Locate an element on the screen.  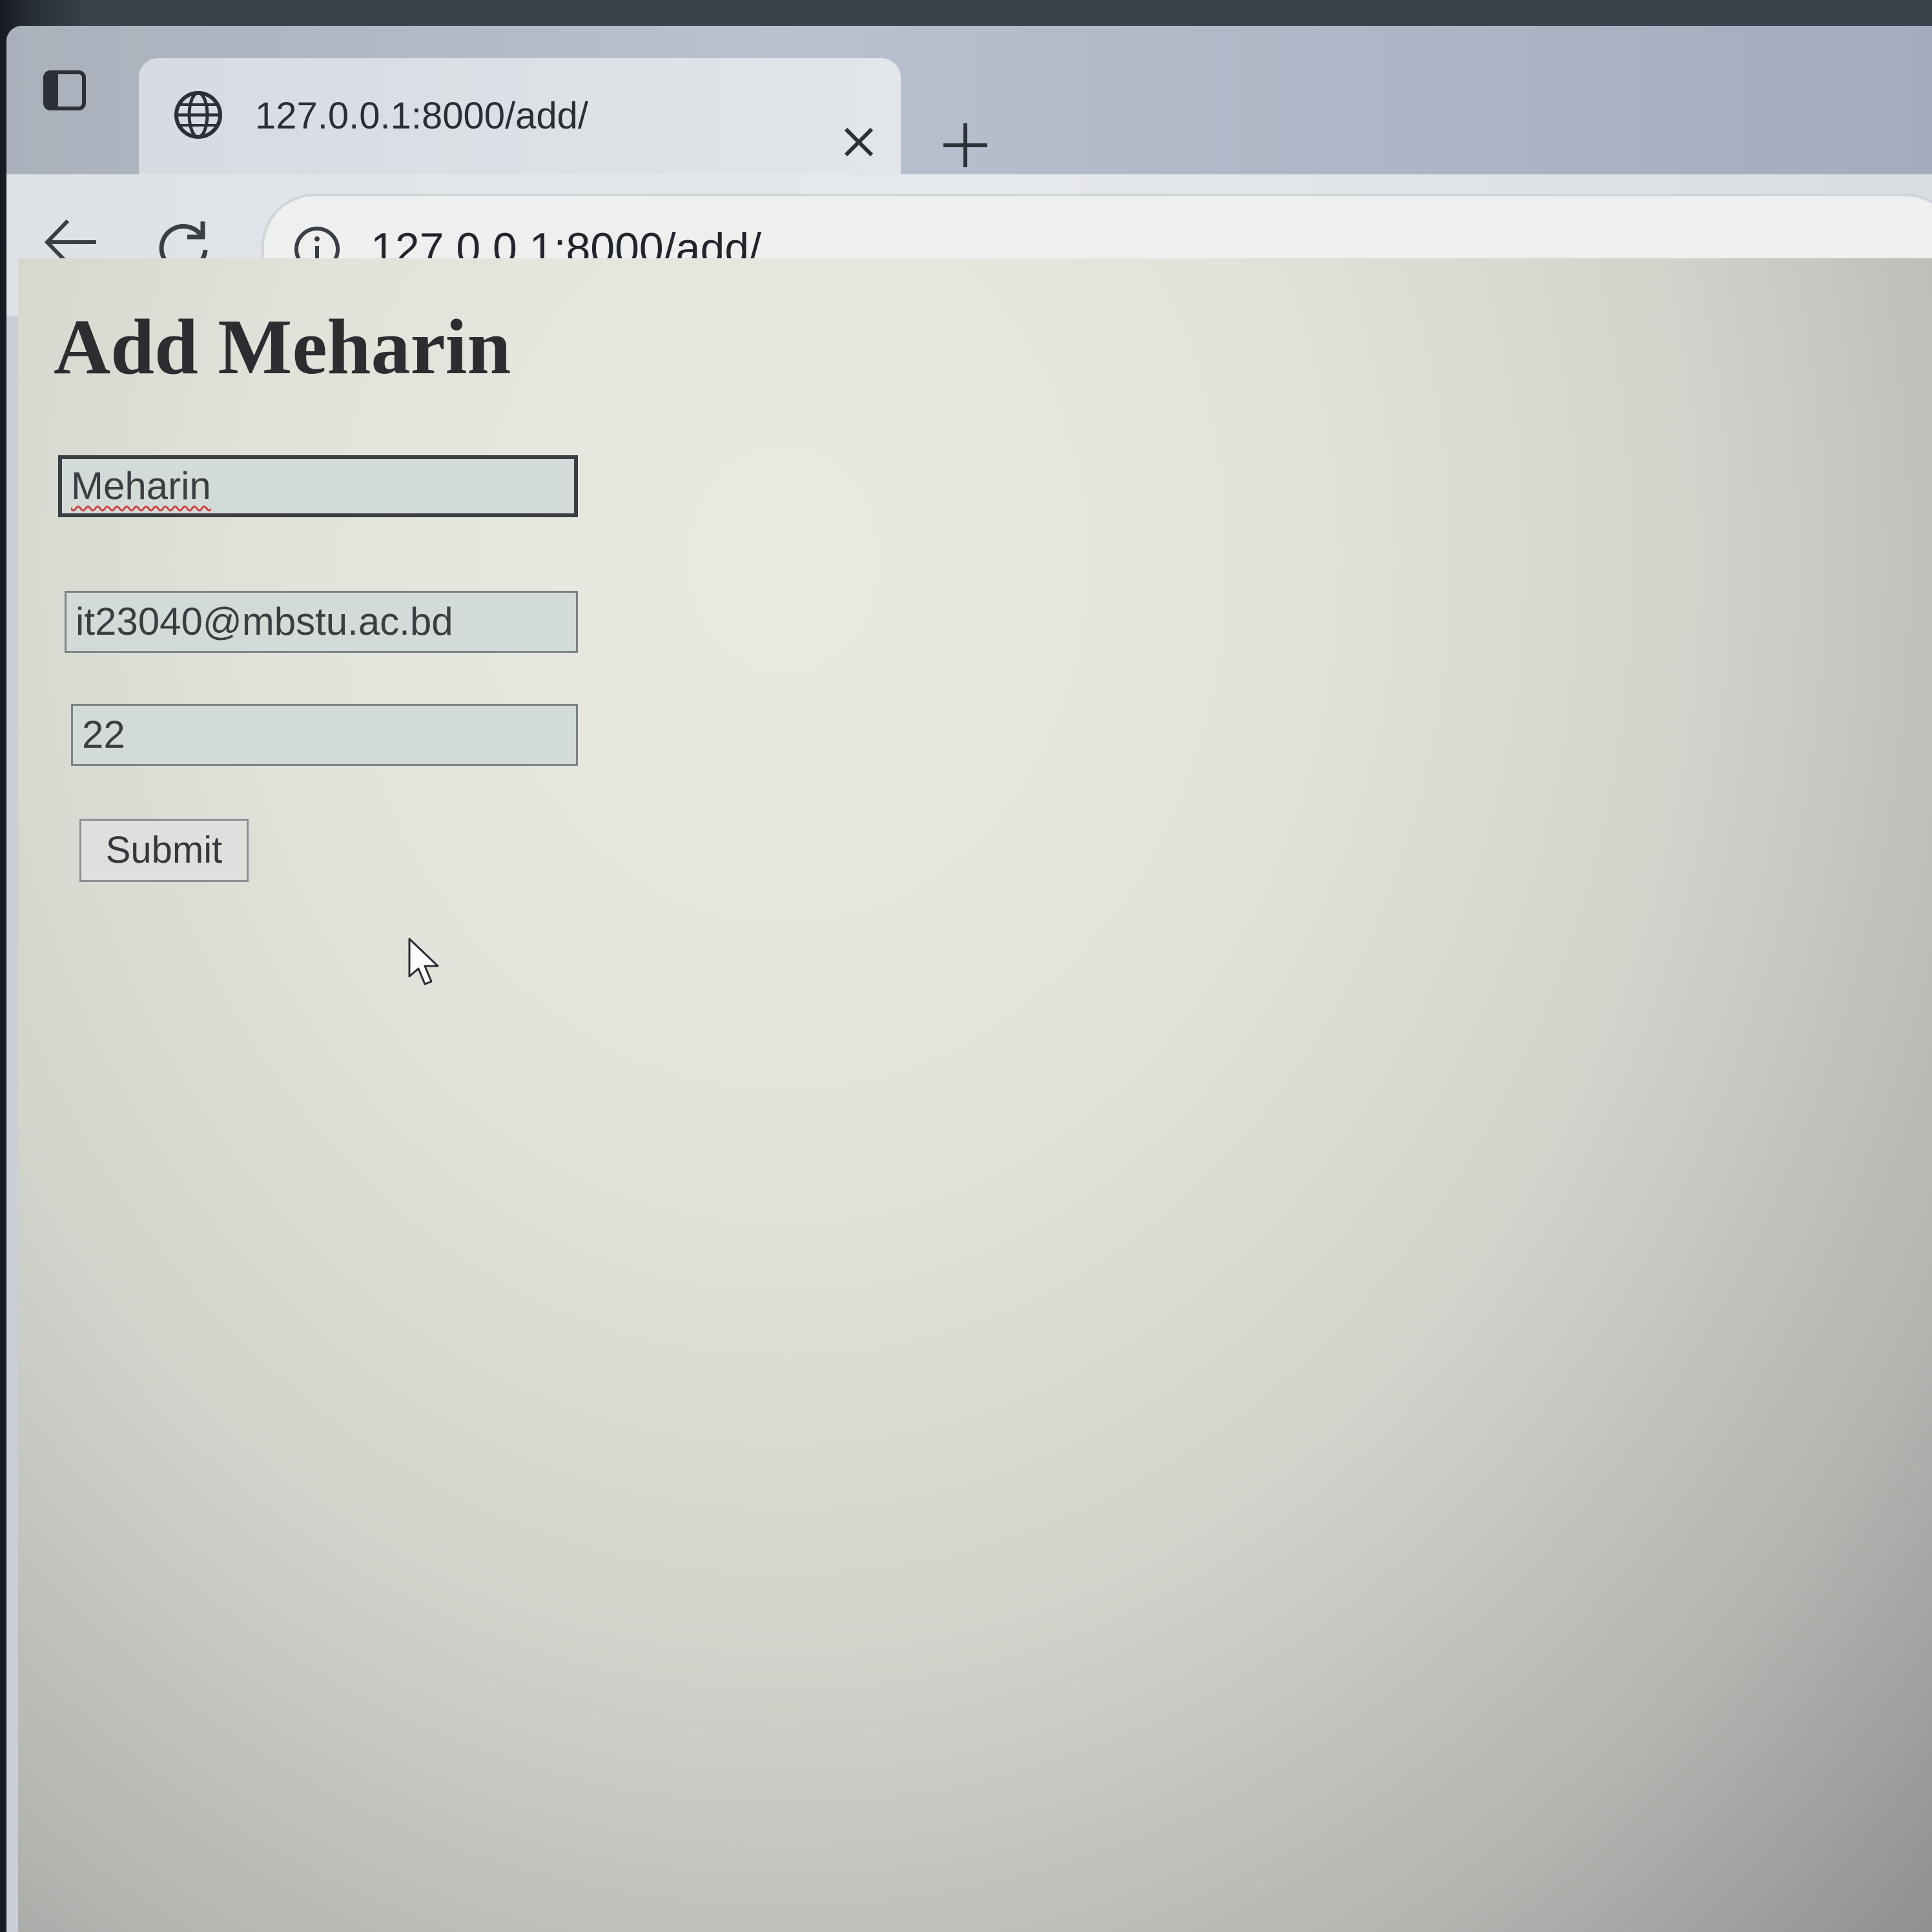
tab-active: 127.0.0.1:8000/add/ is located at coordinates (520, 116).